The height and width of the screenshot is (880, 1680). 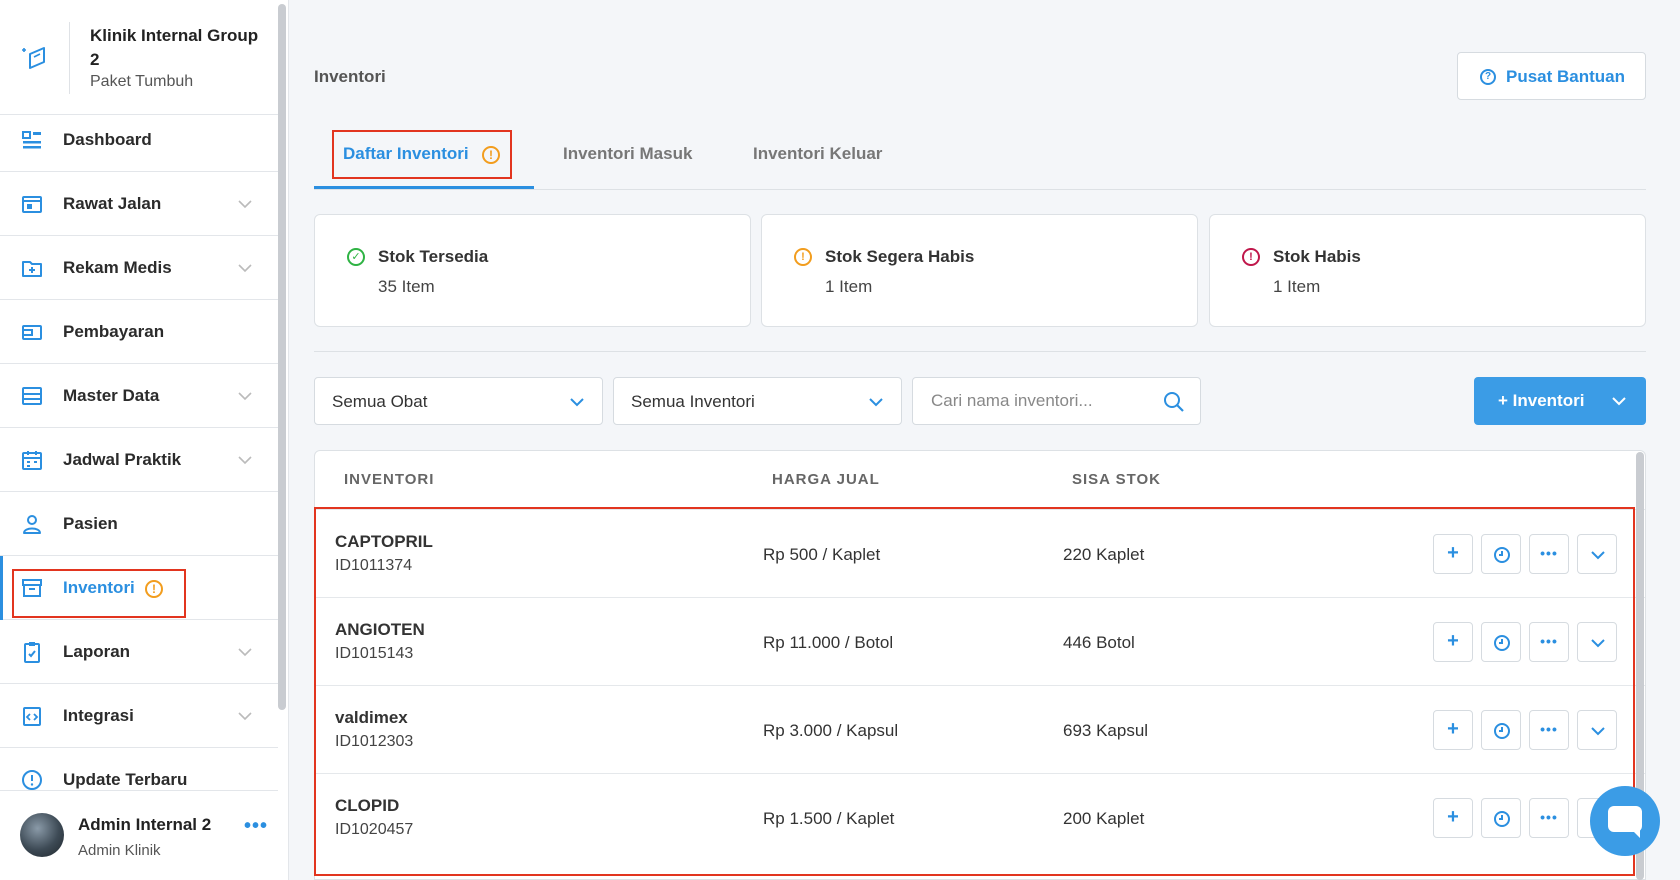 What do you see at coordinates (817, 154) in the screenshot?
I see `tab-inventori-keluar: Inventori Keluar` at bounding box center [817, 154].